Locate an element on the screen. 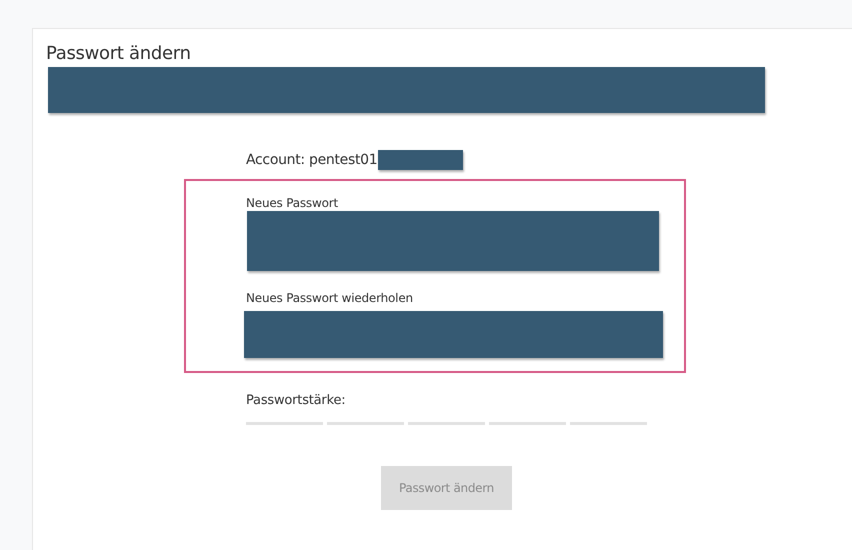 This screenshot has height=550, width=852. account-label: Account: pentest01 is located at coordinates (312, 160).